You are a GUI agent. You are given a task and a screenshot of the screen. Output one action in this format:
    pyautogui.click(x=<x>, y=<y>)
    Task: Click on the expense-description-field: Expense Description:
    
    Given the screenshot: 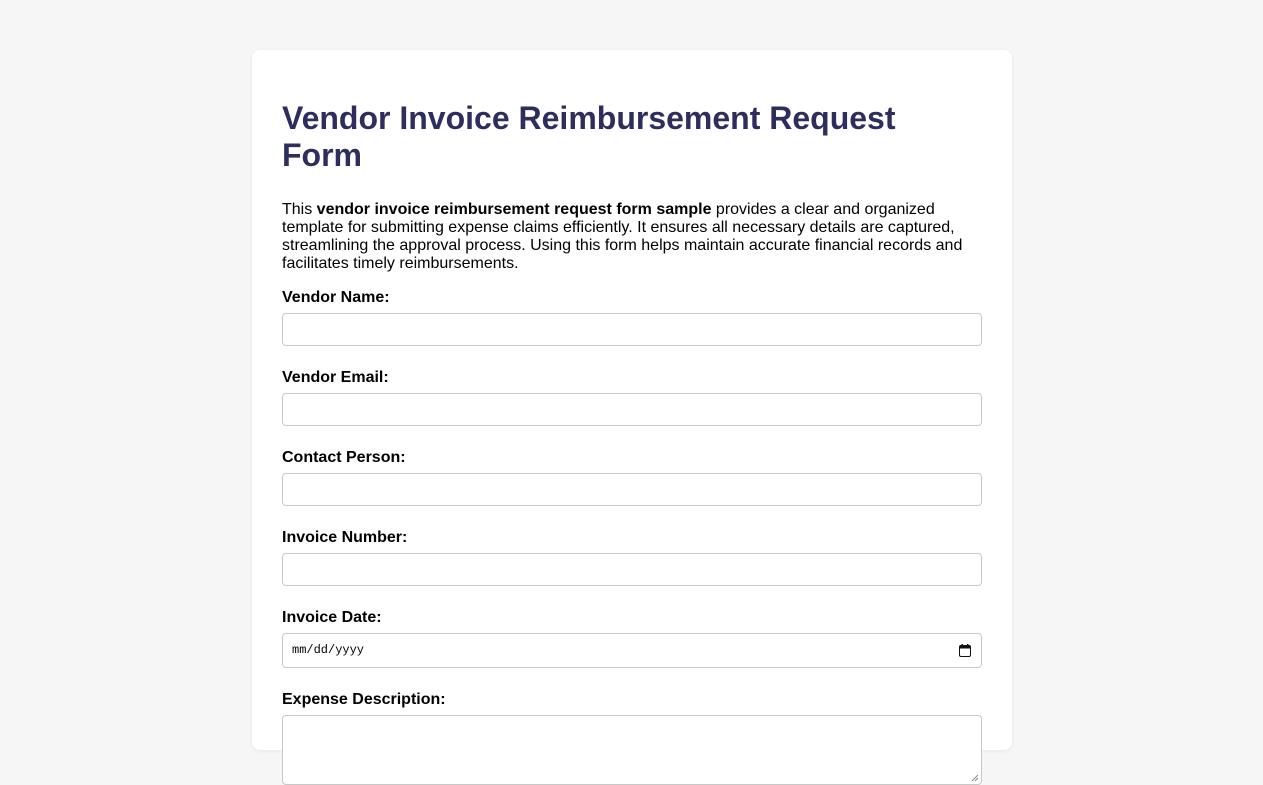 What is the action you would take?
    pyautogui.click(x=632, y=738)
    